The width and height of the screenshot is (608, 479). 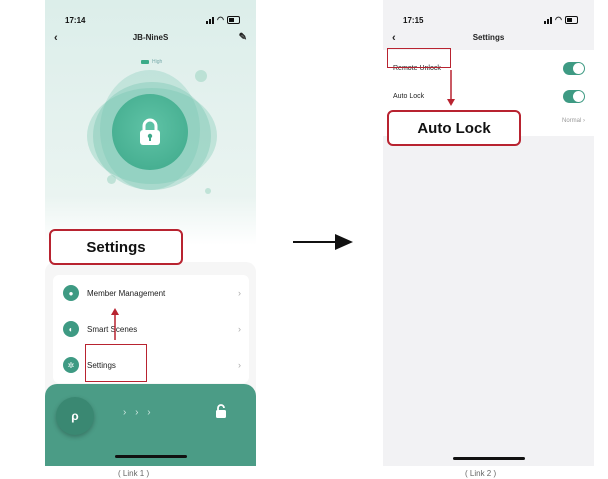 What do you see at coordinates (451, 88) in the screenshot?
I see `annotation-arrow-down` at bounding box center [451, 88].